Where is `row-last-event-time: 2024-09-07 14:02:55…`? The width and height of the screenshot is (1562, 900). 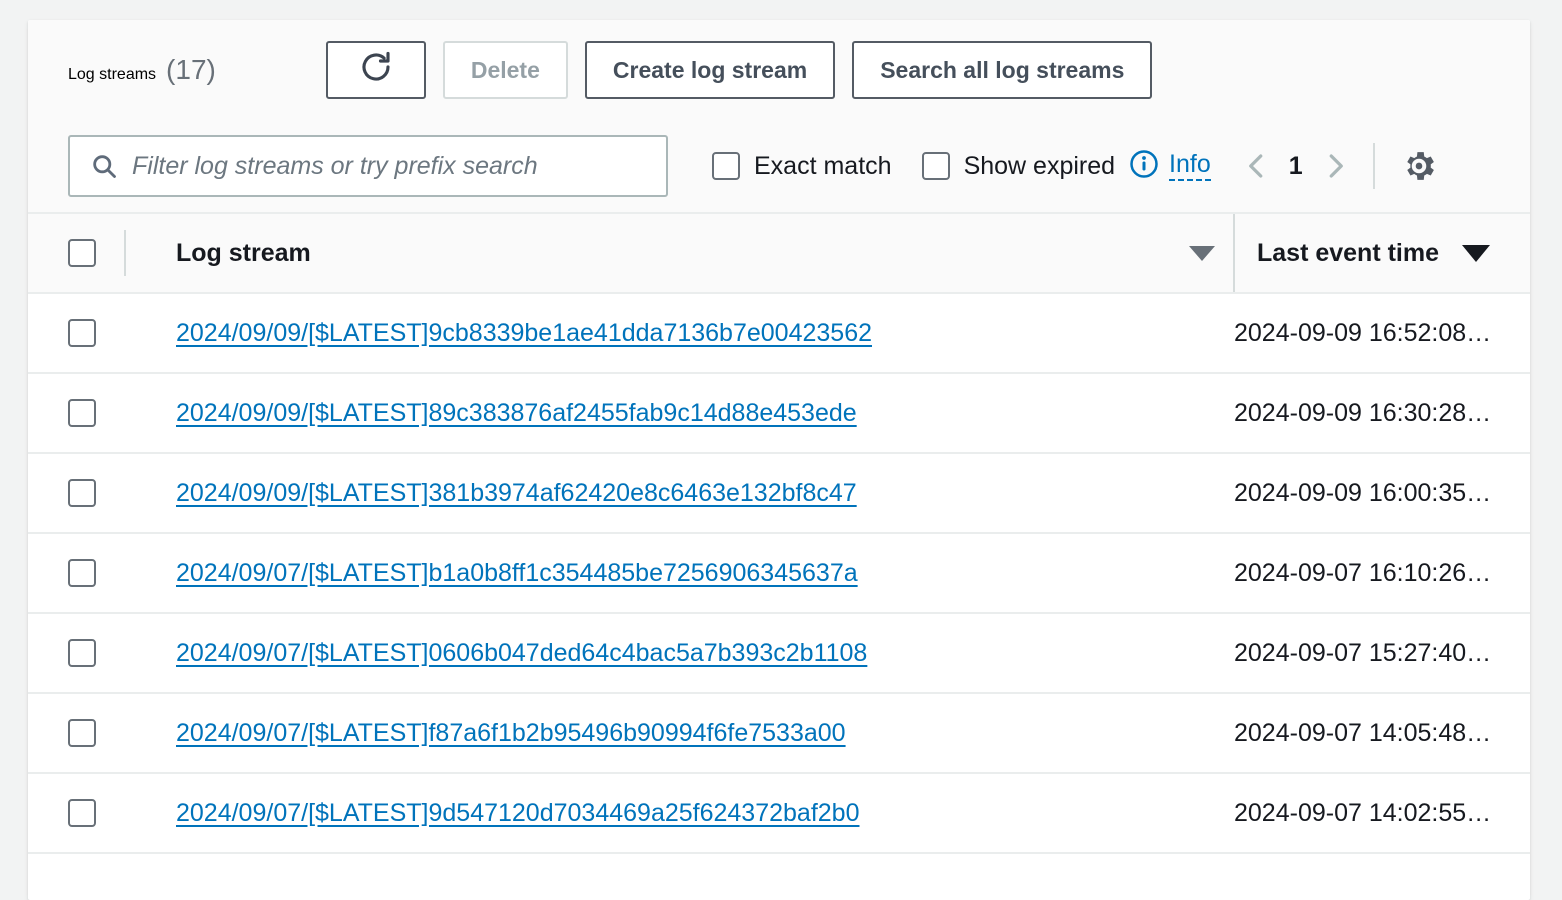
row-last-event-time: 2024-09-07 14:02:55… is located at coordinates (1382, 813).